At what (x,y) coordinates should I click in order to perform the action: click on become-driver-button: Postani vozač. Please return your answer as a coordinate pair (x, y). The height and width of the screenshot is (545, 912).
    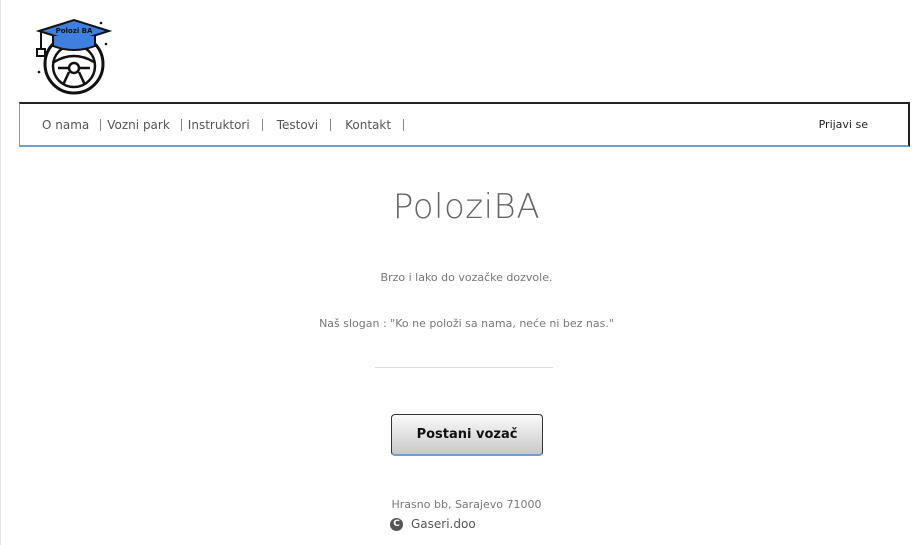
    Looking at the image, I should click on (467, 435).